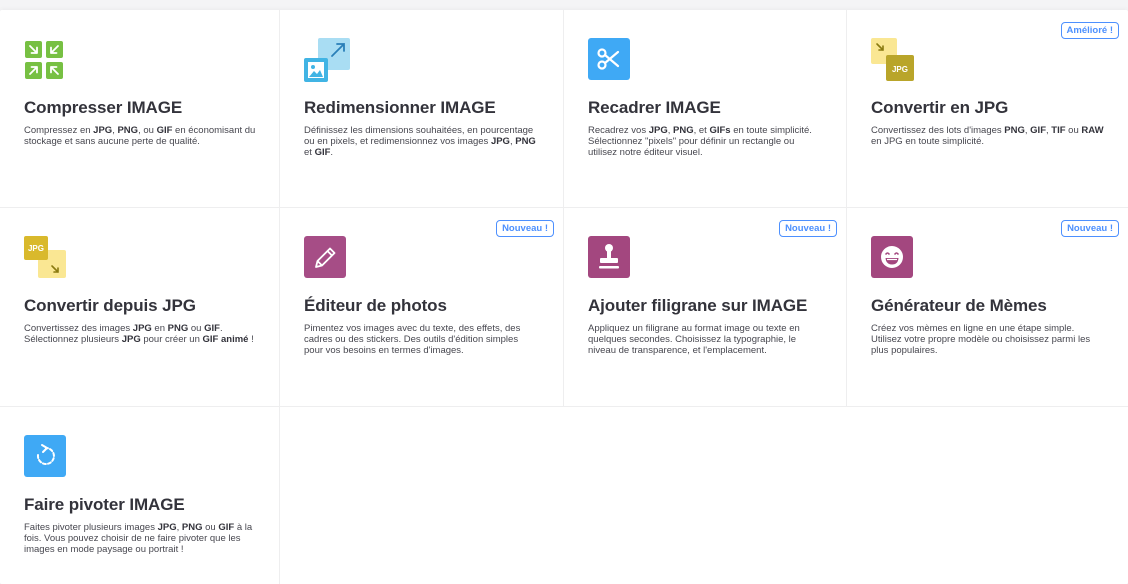 This screenshot has width=1128, height=584. Describe the element at coordinates (1089, 30) in the screenshot. I see `improved-badge: Amélioré !` at that location.